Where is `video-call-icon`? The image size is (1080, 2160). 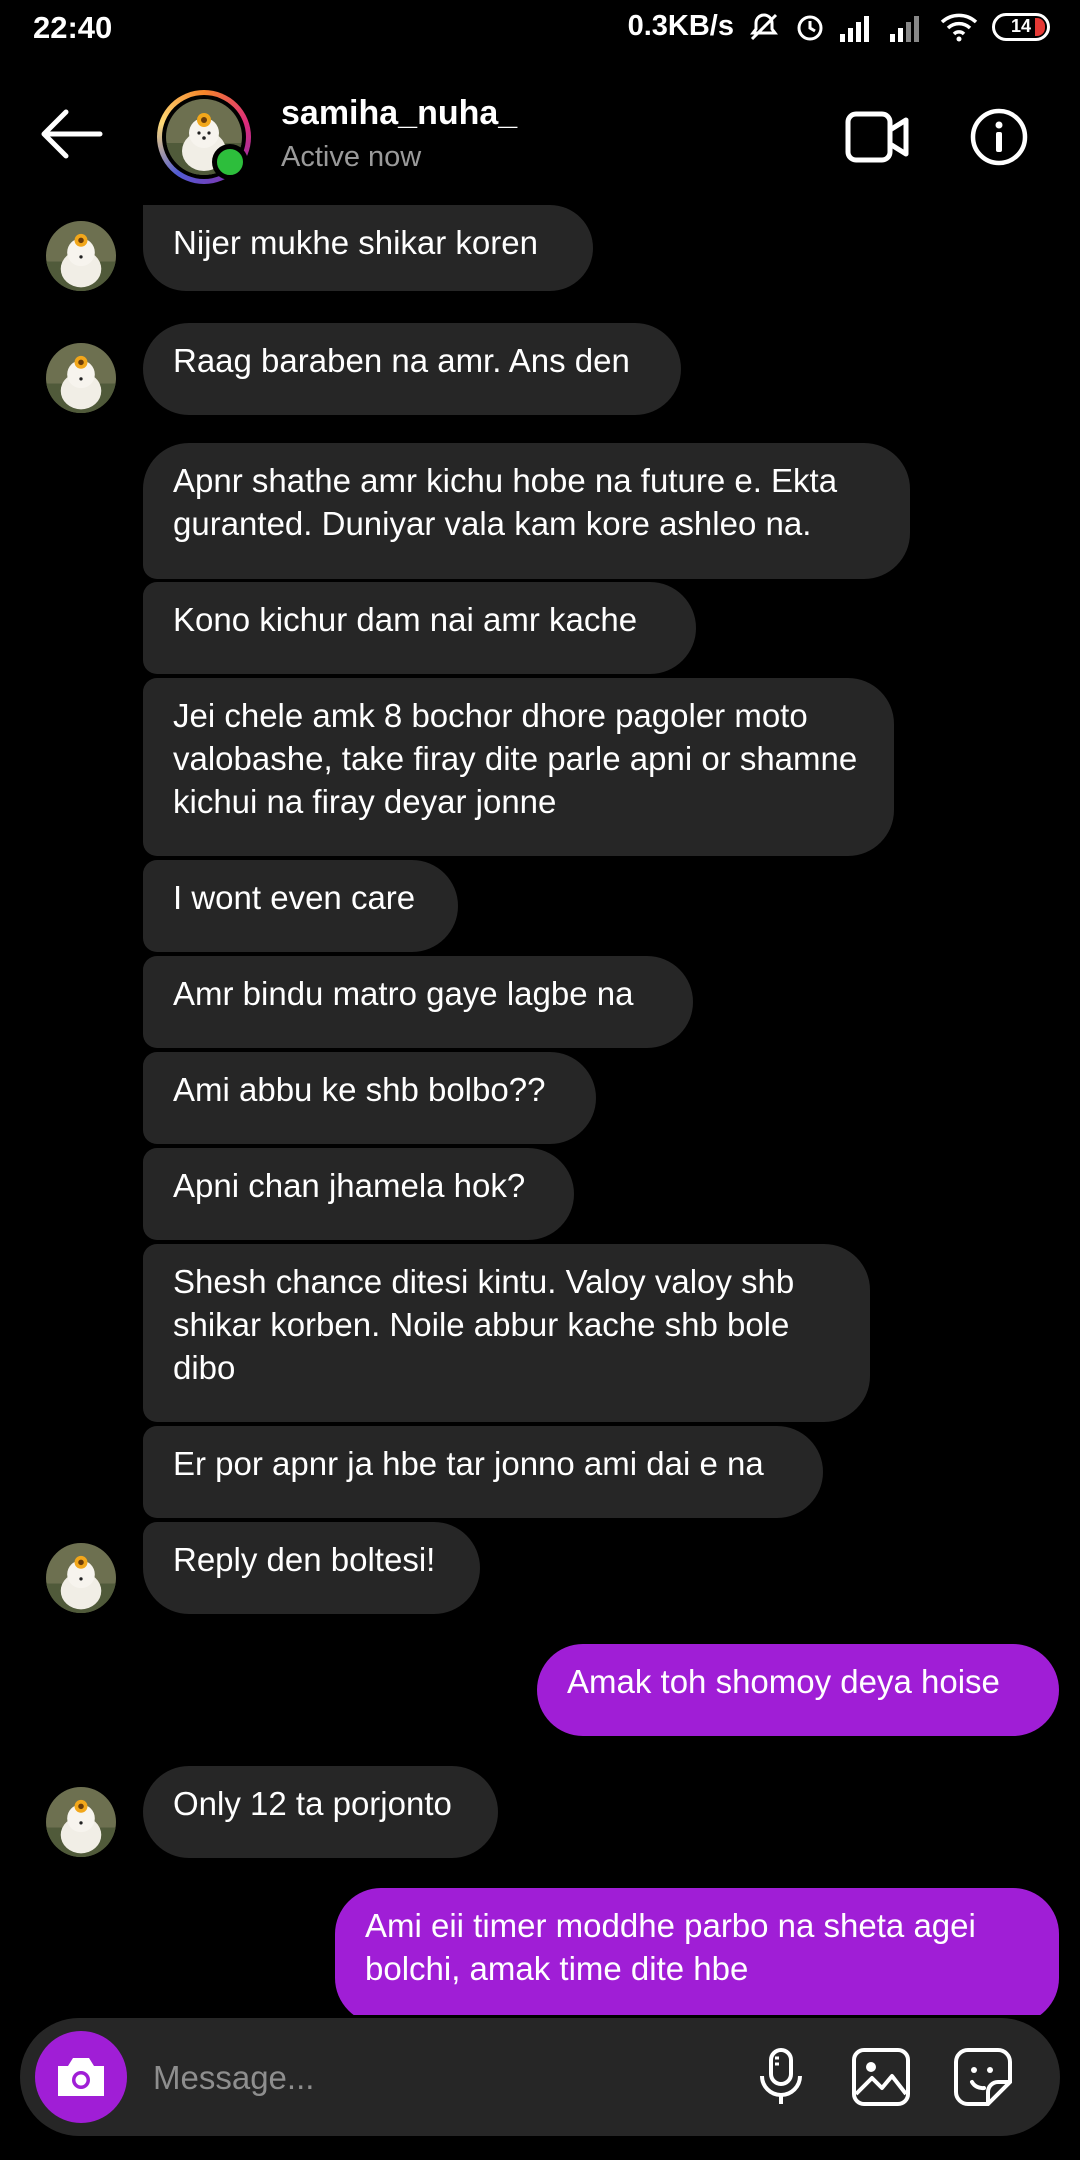 video-call-icon is located at coordinates (877, 137).